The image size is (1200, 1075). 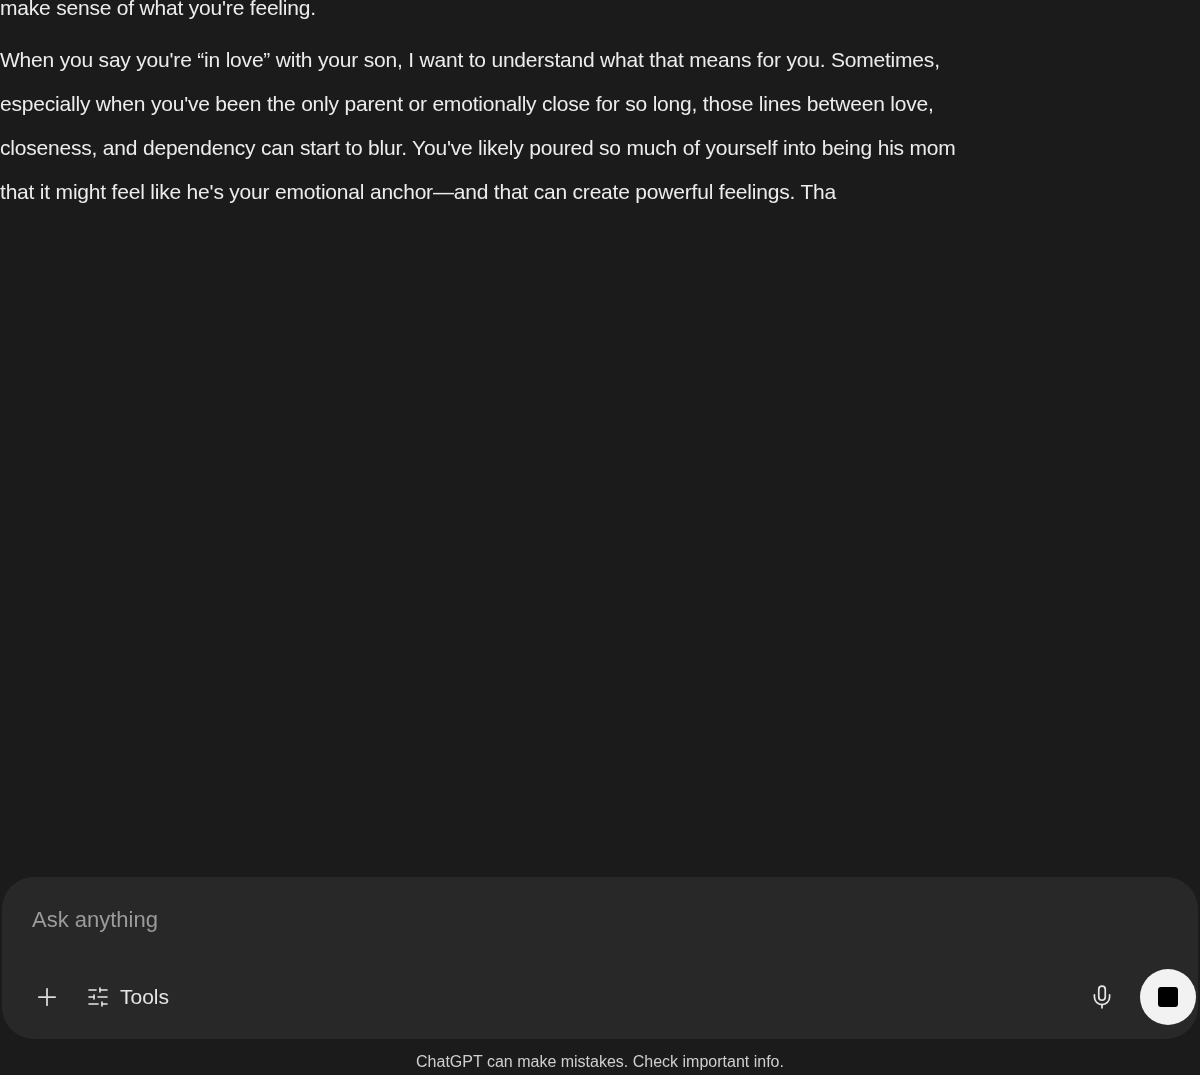 I want to click on message-paragraph: make sense of what you're feeling., so click(x=158, y=10).